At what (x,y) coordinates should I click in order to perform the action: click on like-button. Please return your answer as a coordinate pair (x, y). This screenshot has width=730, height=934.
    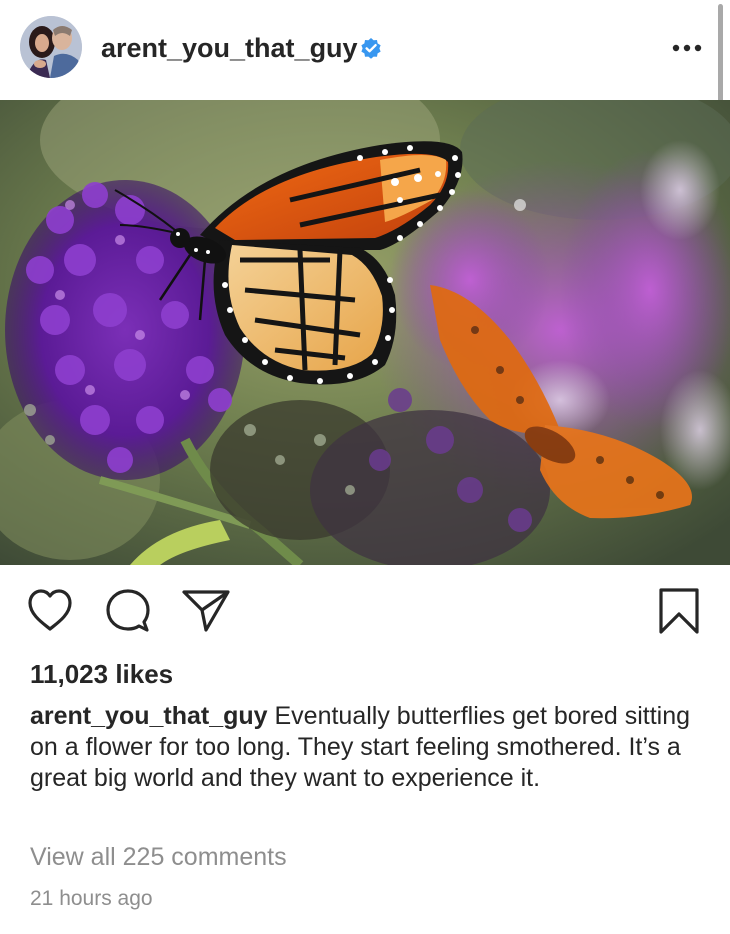
    Looking at the image, I should click on (50, 611).